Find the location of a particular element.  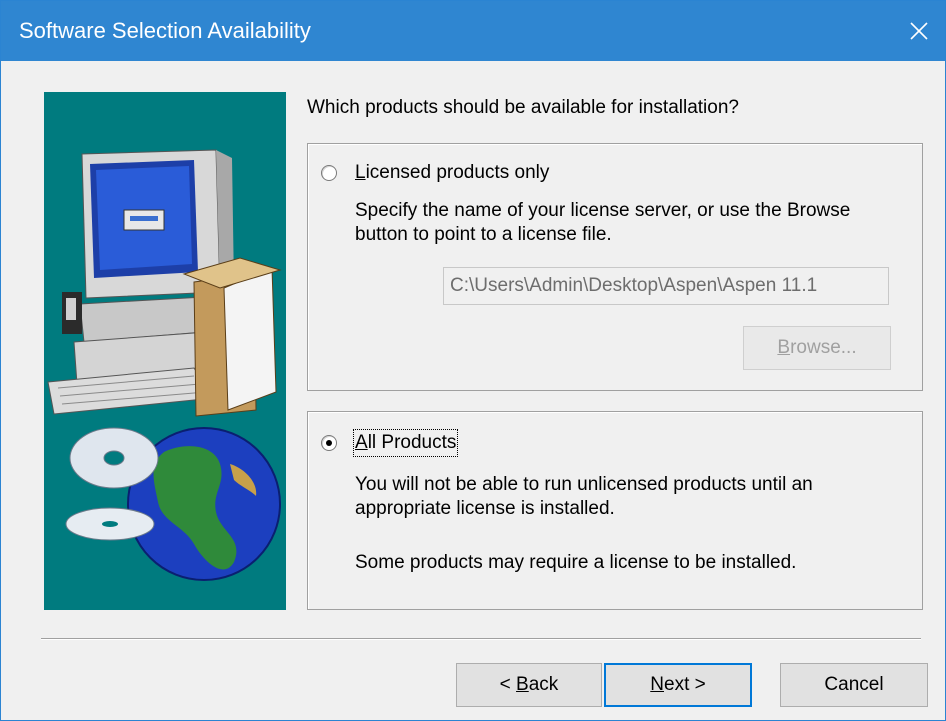

all-products-radio is located at coordinates (329, 443).